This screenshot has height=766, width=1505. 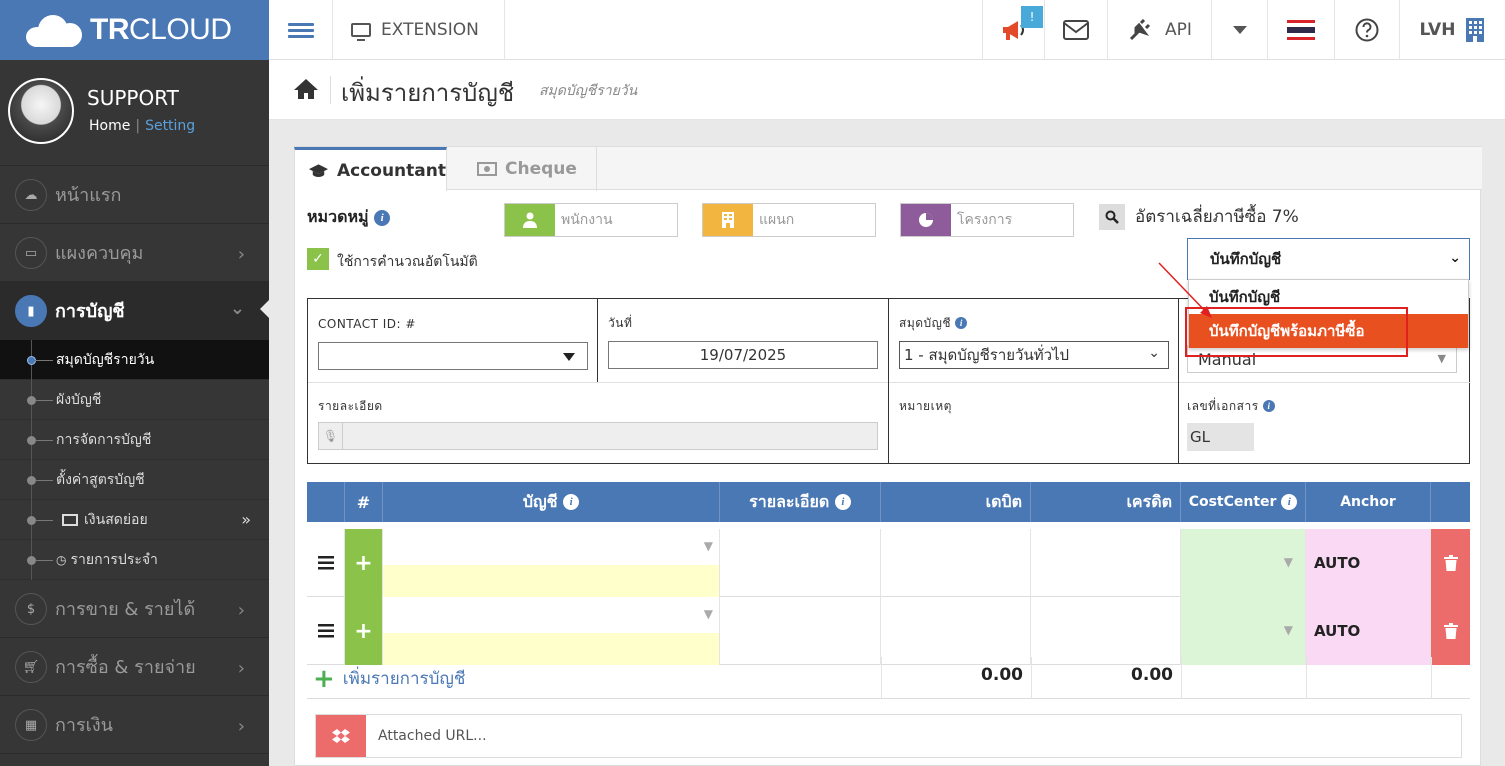 What do you see at coordinates (361, 32) in the screenshot?
I see `monitor-icon` at bounding box center [361, 32].